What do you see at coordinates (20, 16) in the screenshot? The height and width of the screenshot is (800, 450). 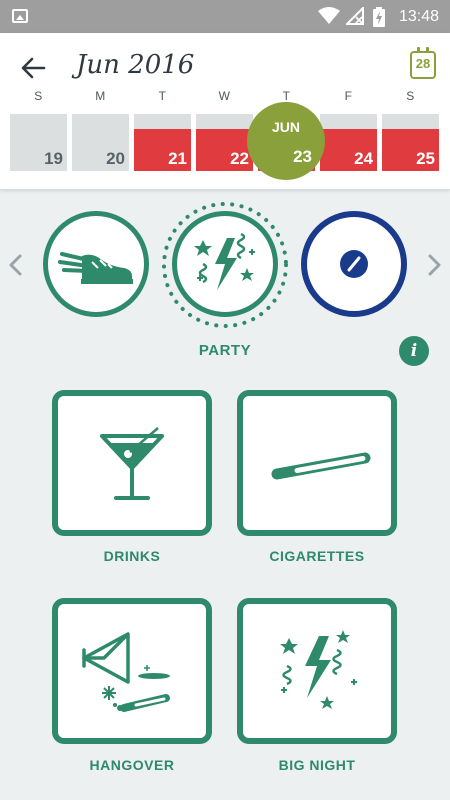 I see `image-icon` at bounding box center [20, 16].